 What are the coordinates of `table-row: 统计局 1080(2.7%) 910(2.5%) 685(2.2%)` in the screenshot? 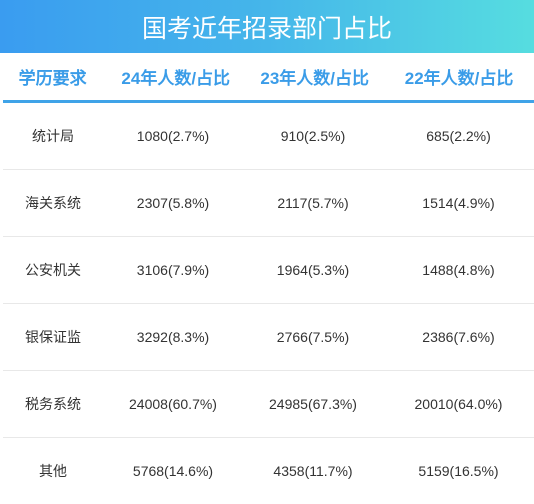 It's located at (268, 136).